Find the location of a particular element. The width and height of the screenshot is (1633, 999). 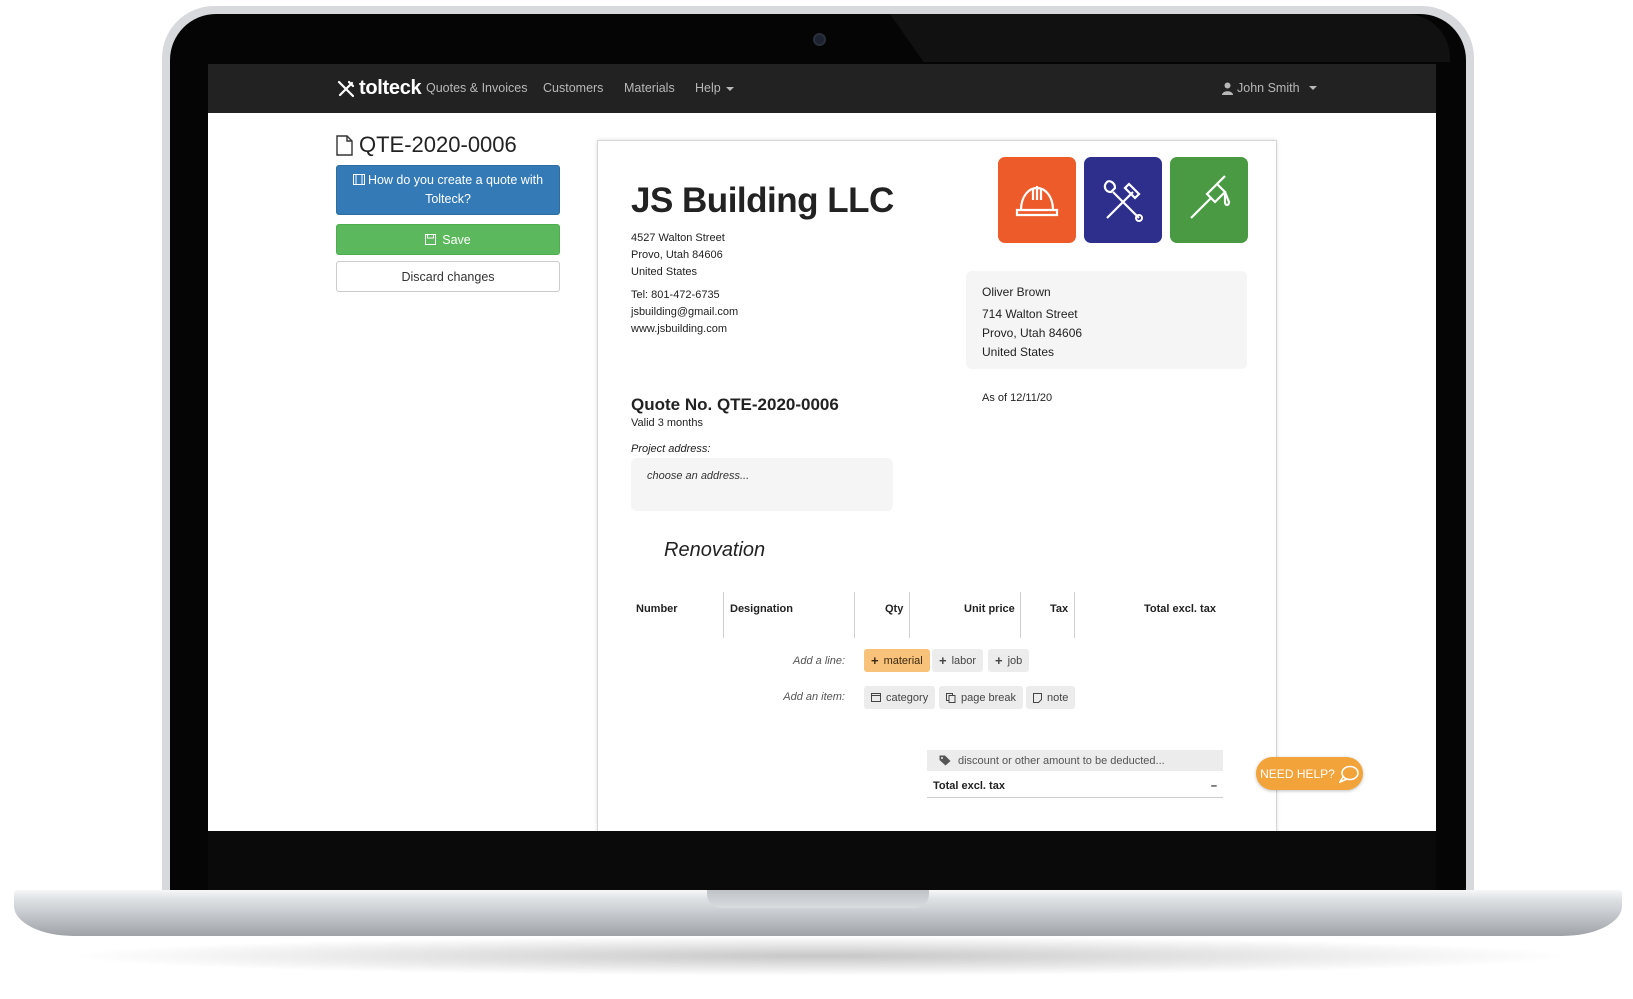

hammer-wrench-icon is located at coordinates (1123, 201).